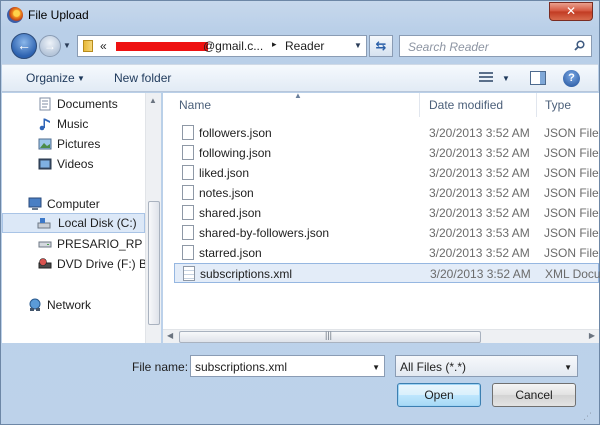 This screenshot has height=425, width=600. I want to click on organize-button: Organize, so click(50, 78).